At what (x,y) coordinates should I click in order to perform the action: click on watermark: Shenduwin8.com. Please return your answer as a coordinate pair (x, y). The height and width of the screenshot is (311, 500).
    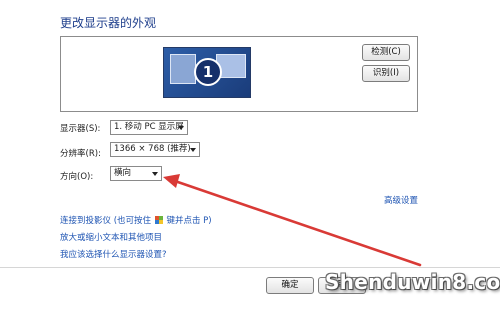
    Looking at the image, I should click on (412, 282).